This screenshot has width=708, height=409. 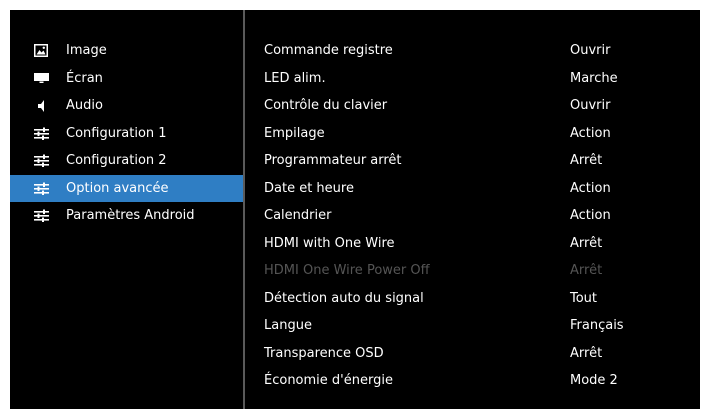 I want to click on setting-value: Français, so click(x=597, y=326).